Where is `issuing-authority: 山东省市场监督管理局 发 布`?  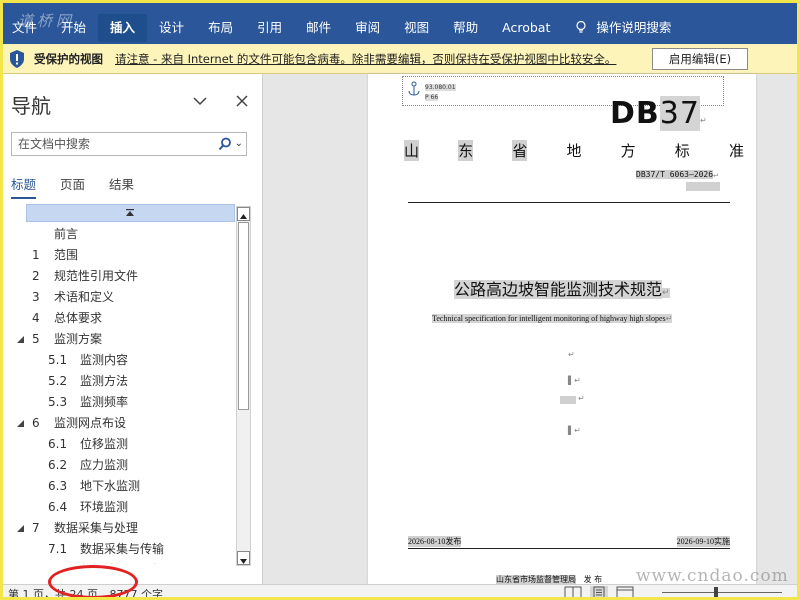 issuing-authority: 山东省市场监督管理局 发 布 is located at coordinates (549, 579).